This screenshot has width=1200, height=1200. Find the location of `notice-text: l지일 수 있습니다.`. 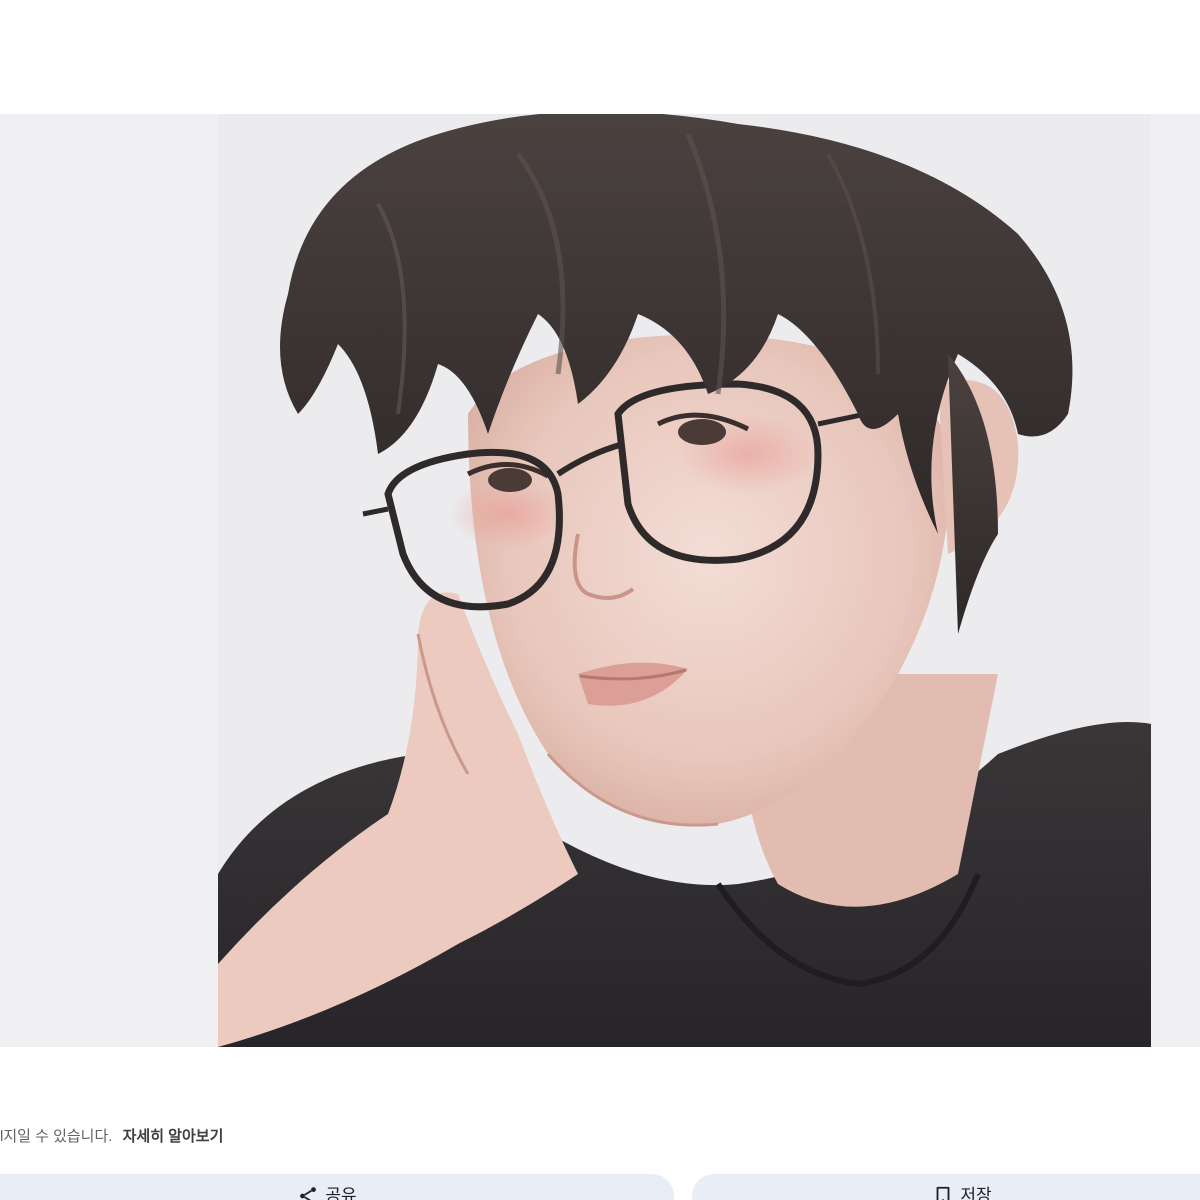

notice-text: l지일 수 있습니다. is located at coordinates (56, 1136).